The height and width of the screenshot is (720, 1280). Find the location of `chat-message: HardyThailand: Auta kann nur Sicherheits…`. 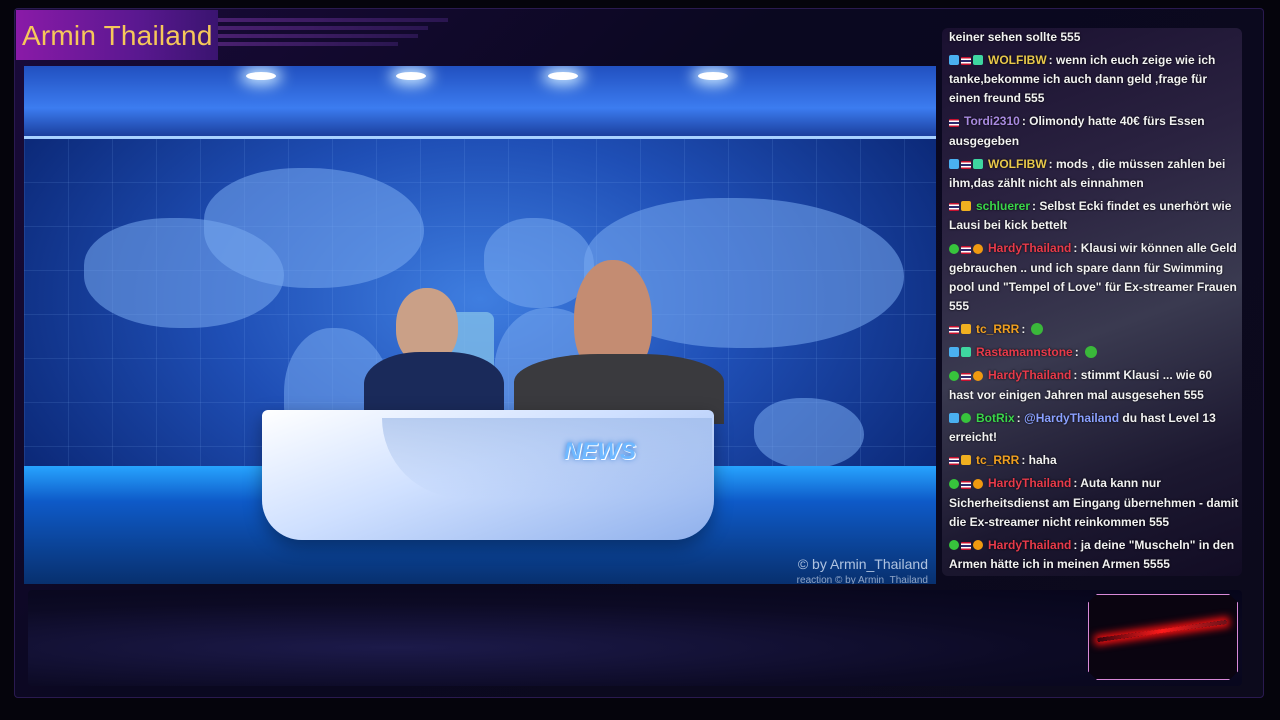

chat-message: HardyThailand: Auta kann nur Sicherheits… is located at coordinates (1094, 502).